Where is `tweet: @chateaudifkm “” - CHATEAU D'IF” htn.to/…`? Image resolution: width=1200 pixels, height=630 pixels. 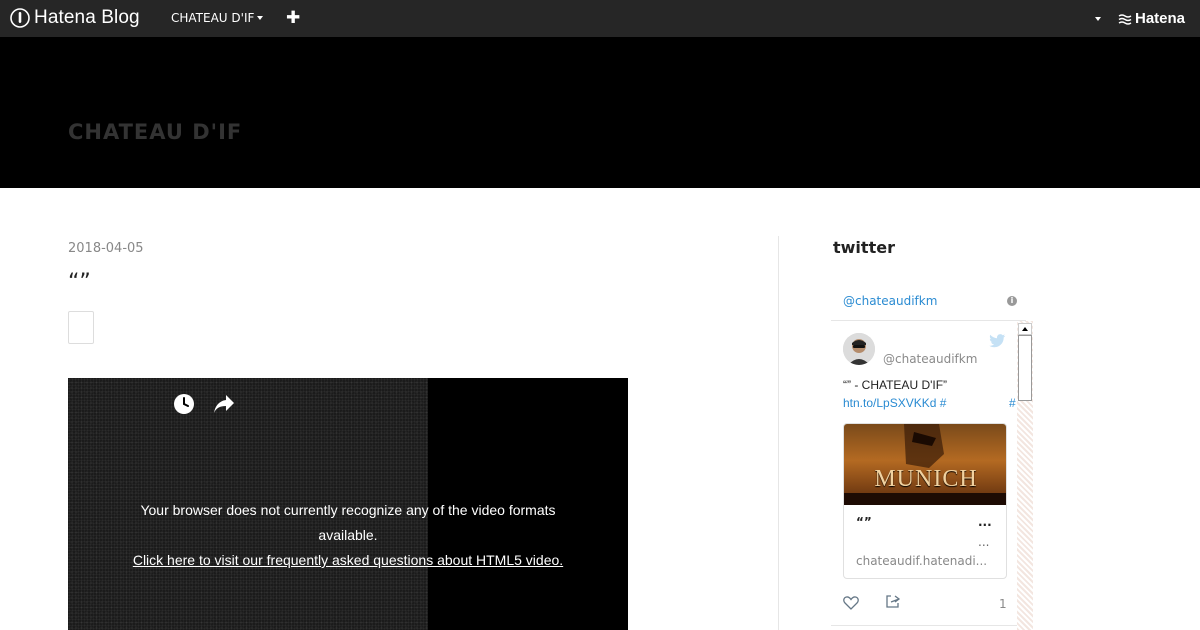
tweet: @chateaudifkm “” - CHATEAU D'IF” htn.to/… is located at coordinates (924, 475).